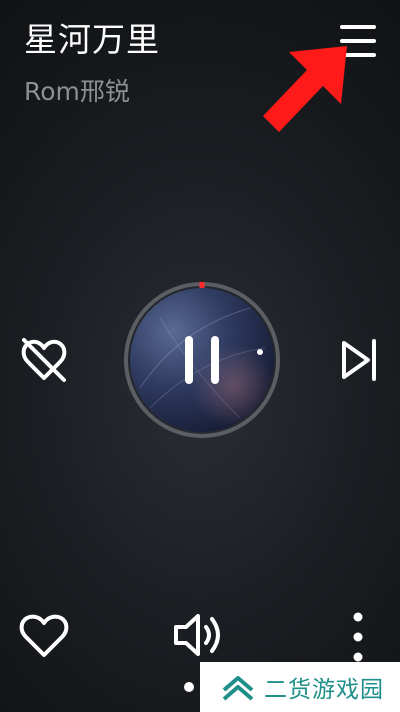  I want to click on dislike-button, so click(44, 360).